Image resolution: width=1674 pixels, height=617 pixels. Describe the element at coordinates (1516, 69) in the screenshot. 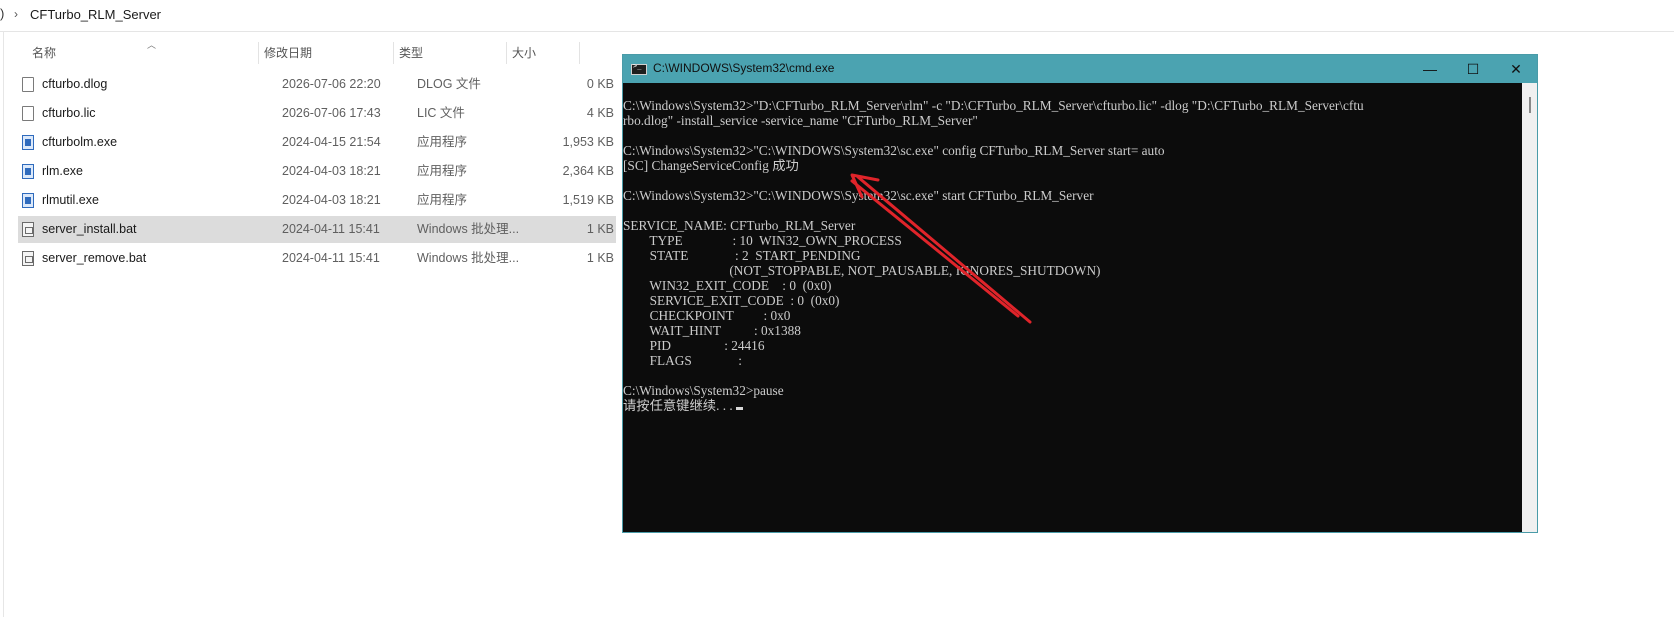

I see `close-icon: ✕` at that location.